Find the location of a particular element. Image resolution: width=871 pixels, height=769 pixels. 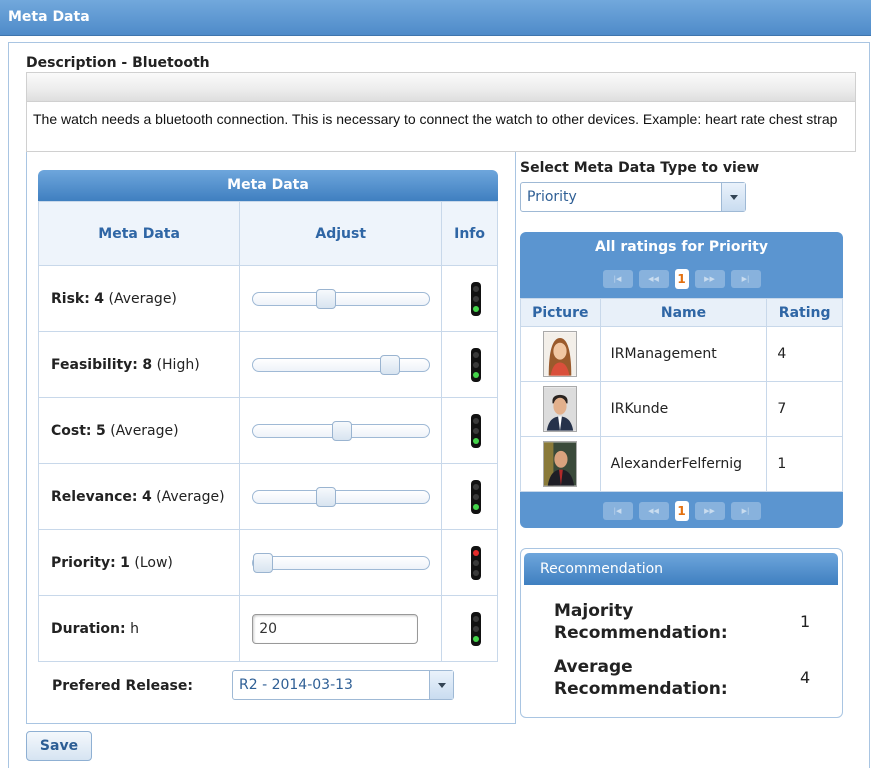

save-button: Save is located at coordinates (59, 746).